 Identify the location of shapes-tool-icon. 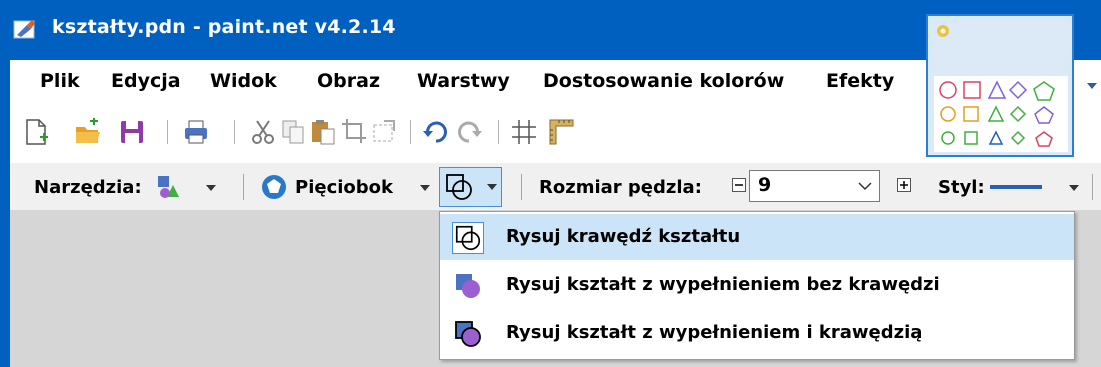
(169, 187).